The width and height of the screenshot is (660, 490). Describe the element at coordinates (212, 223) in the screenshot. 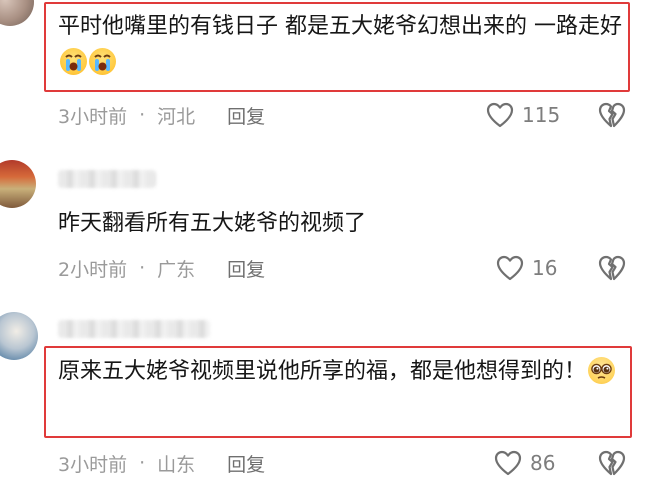

I see `comment-text: 昨天翻看所有五大姥爷的视频了` at that location.